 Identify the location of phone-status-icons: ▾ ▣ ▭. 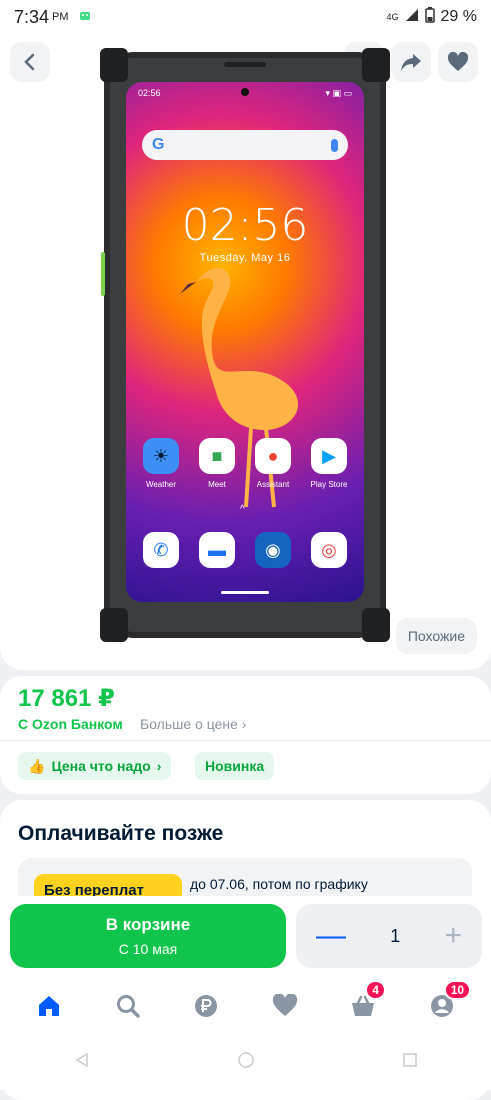
(338, 93).